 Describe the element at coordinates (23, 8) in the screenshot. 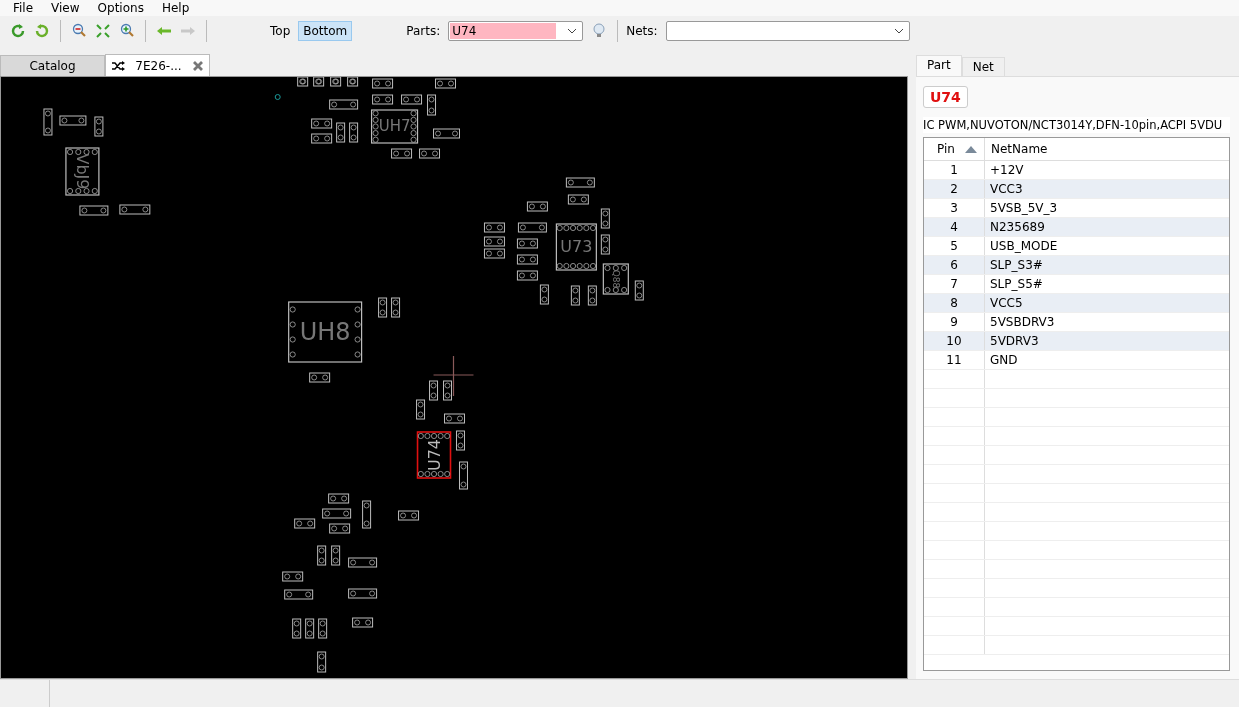

I see `menu-item: File` at that location.